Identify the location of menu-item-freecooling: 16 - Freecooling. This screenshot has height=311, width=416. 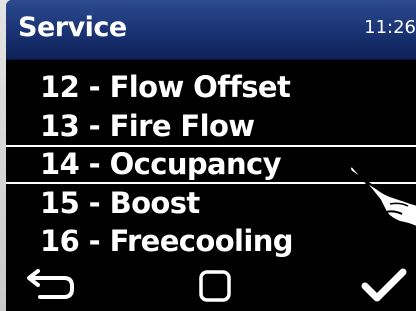
(211, 241).